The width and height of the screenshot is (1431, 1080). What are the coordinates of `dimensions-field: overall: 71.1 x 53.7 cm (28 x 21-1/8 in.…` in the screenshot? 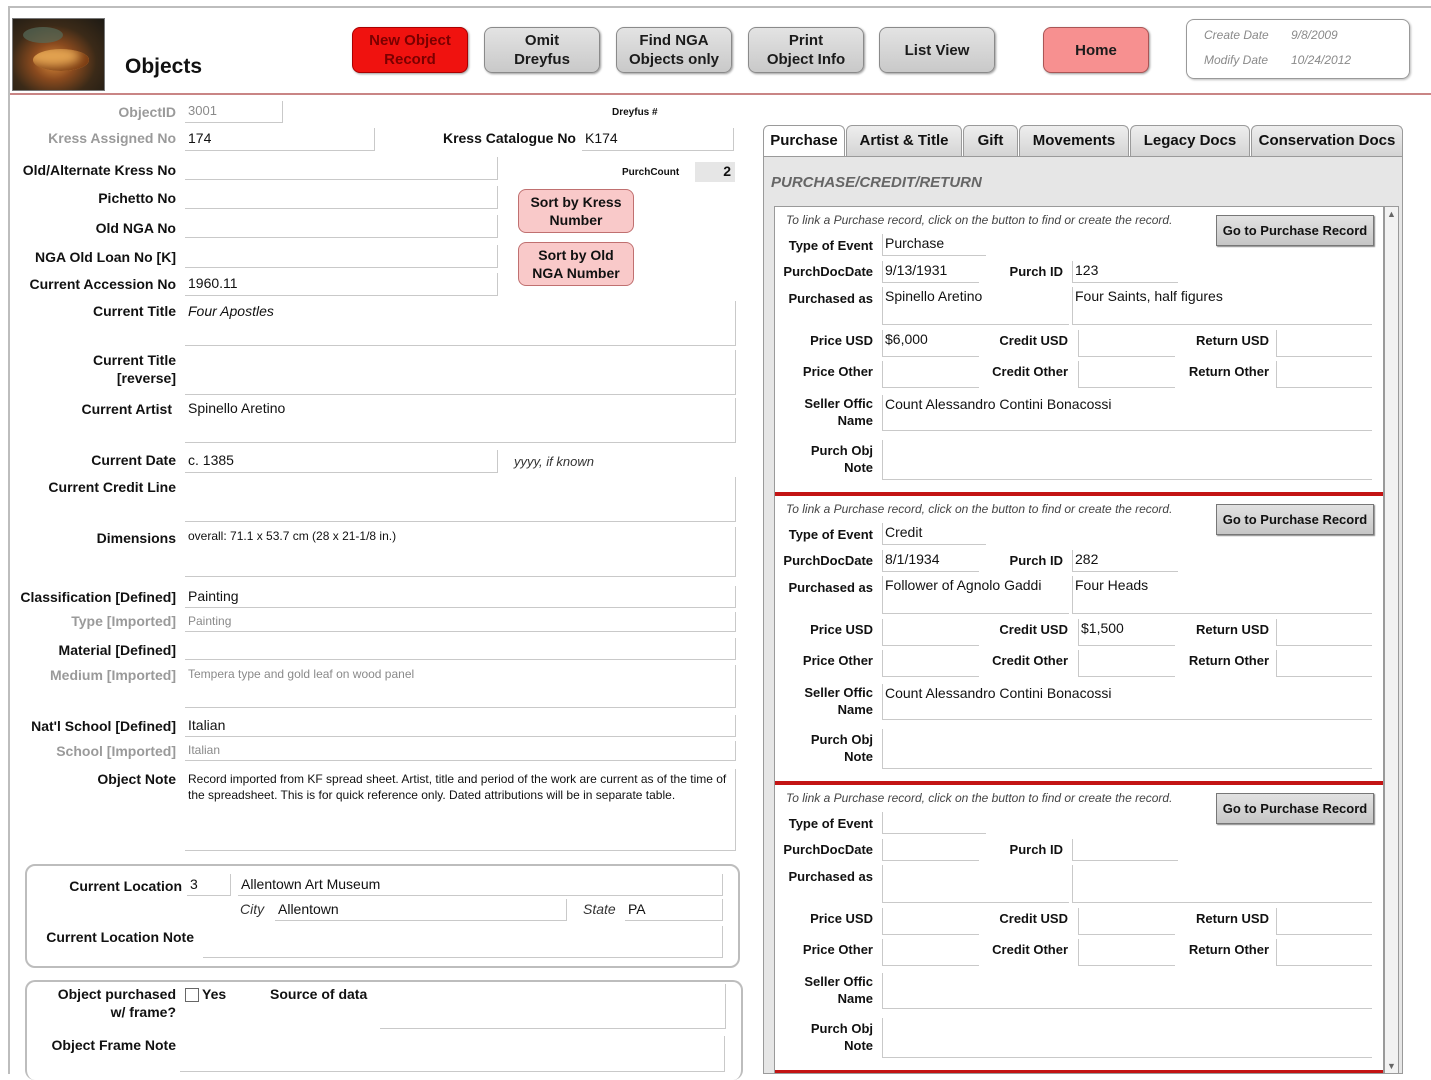 It's located at (460, 552).